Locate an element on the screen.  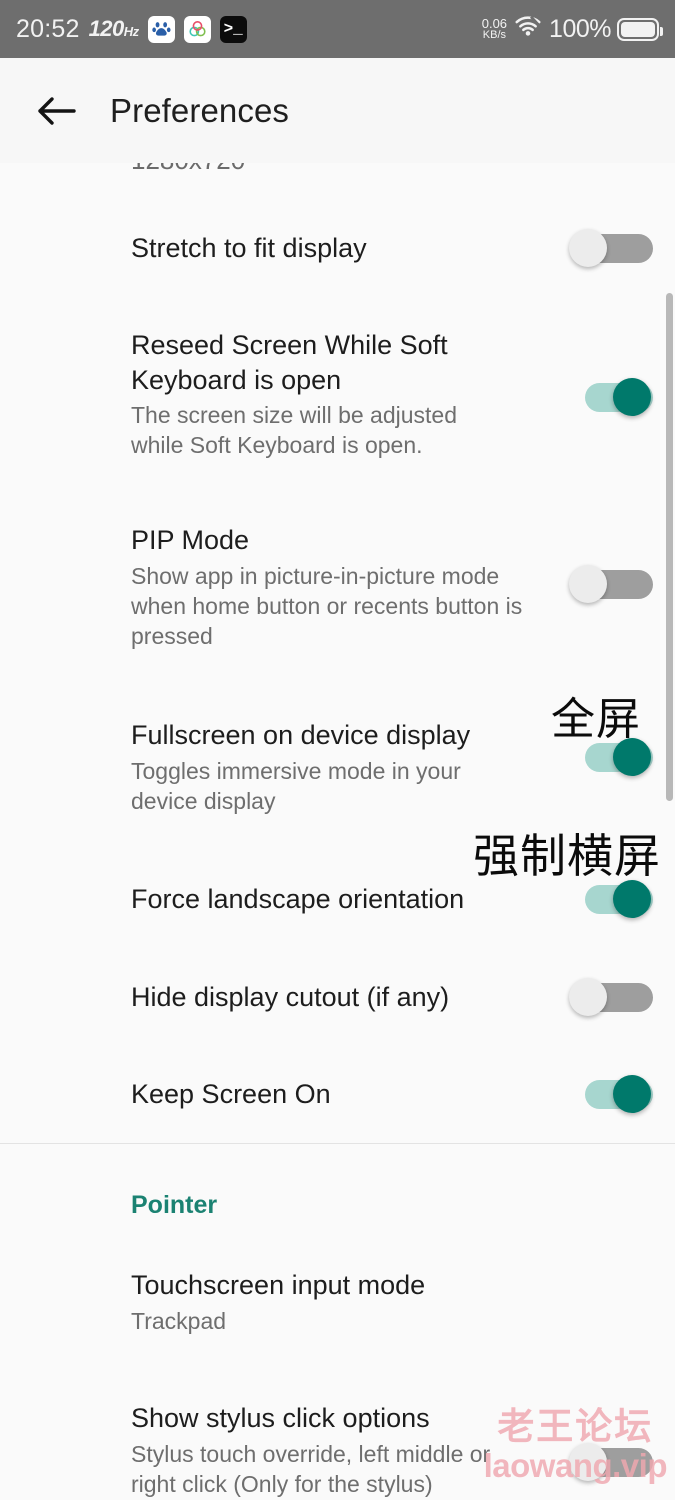
app-bar: Preferences is located at coordinates (337, 110).